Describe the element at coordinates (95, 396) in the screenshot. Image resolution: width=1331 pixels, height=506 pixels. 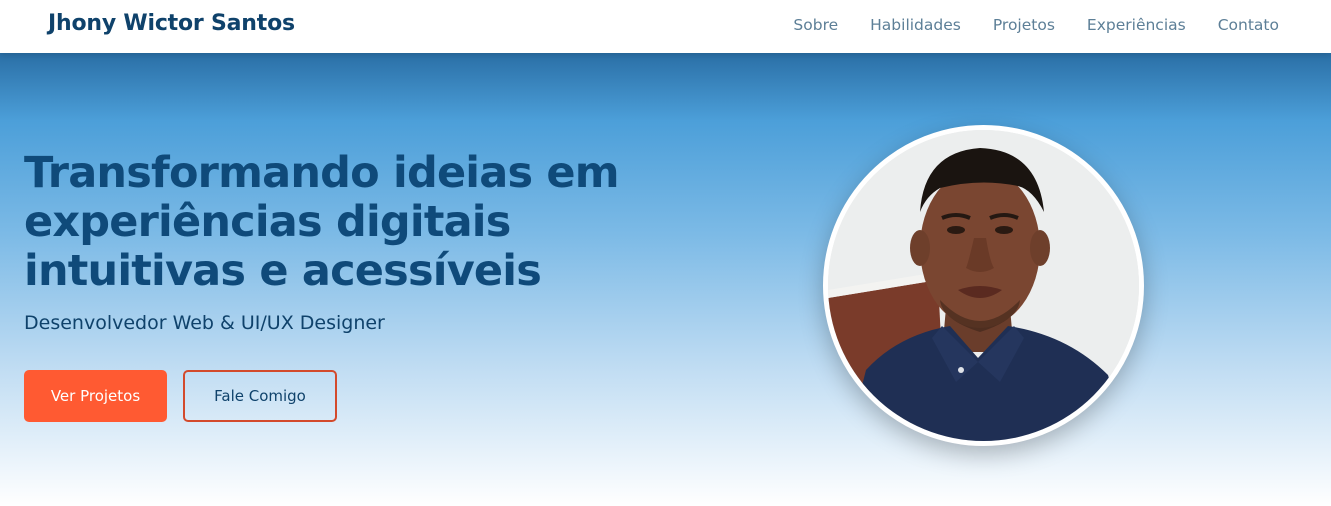
I see `view-projects-button: Ver Projetos` at that location.